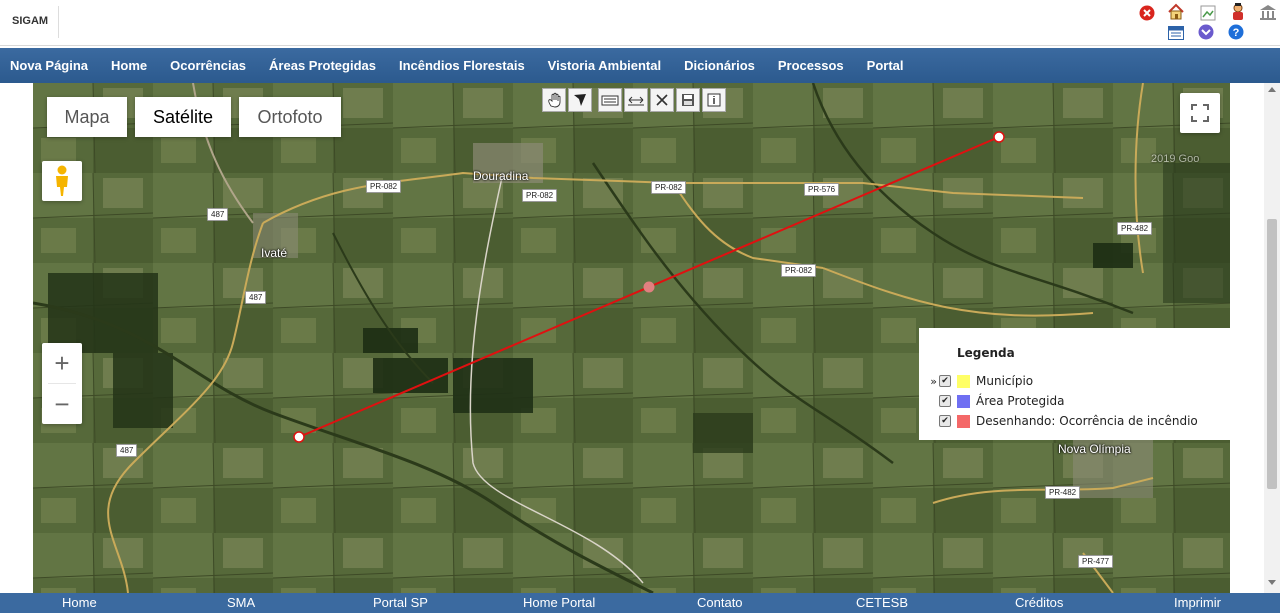  I want to click on legend-label: Área Protegida, so click(1020, 401).